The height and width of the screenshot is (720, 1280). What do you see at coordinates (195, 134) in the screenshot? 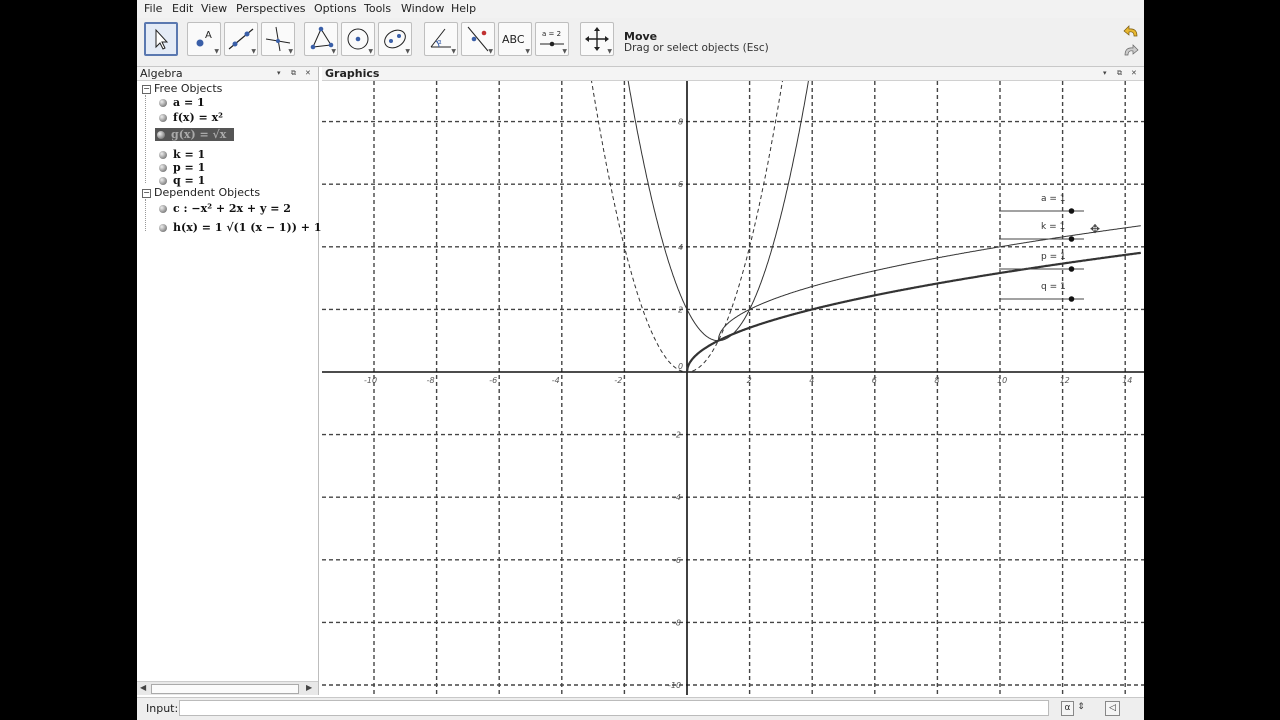
I see `algebra-item-g-selected: g(x) = √x` at bounding box center [195, 134].